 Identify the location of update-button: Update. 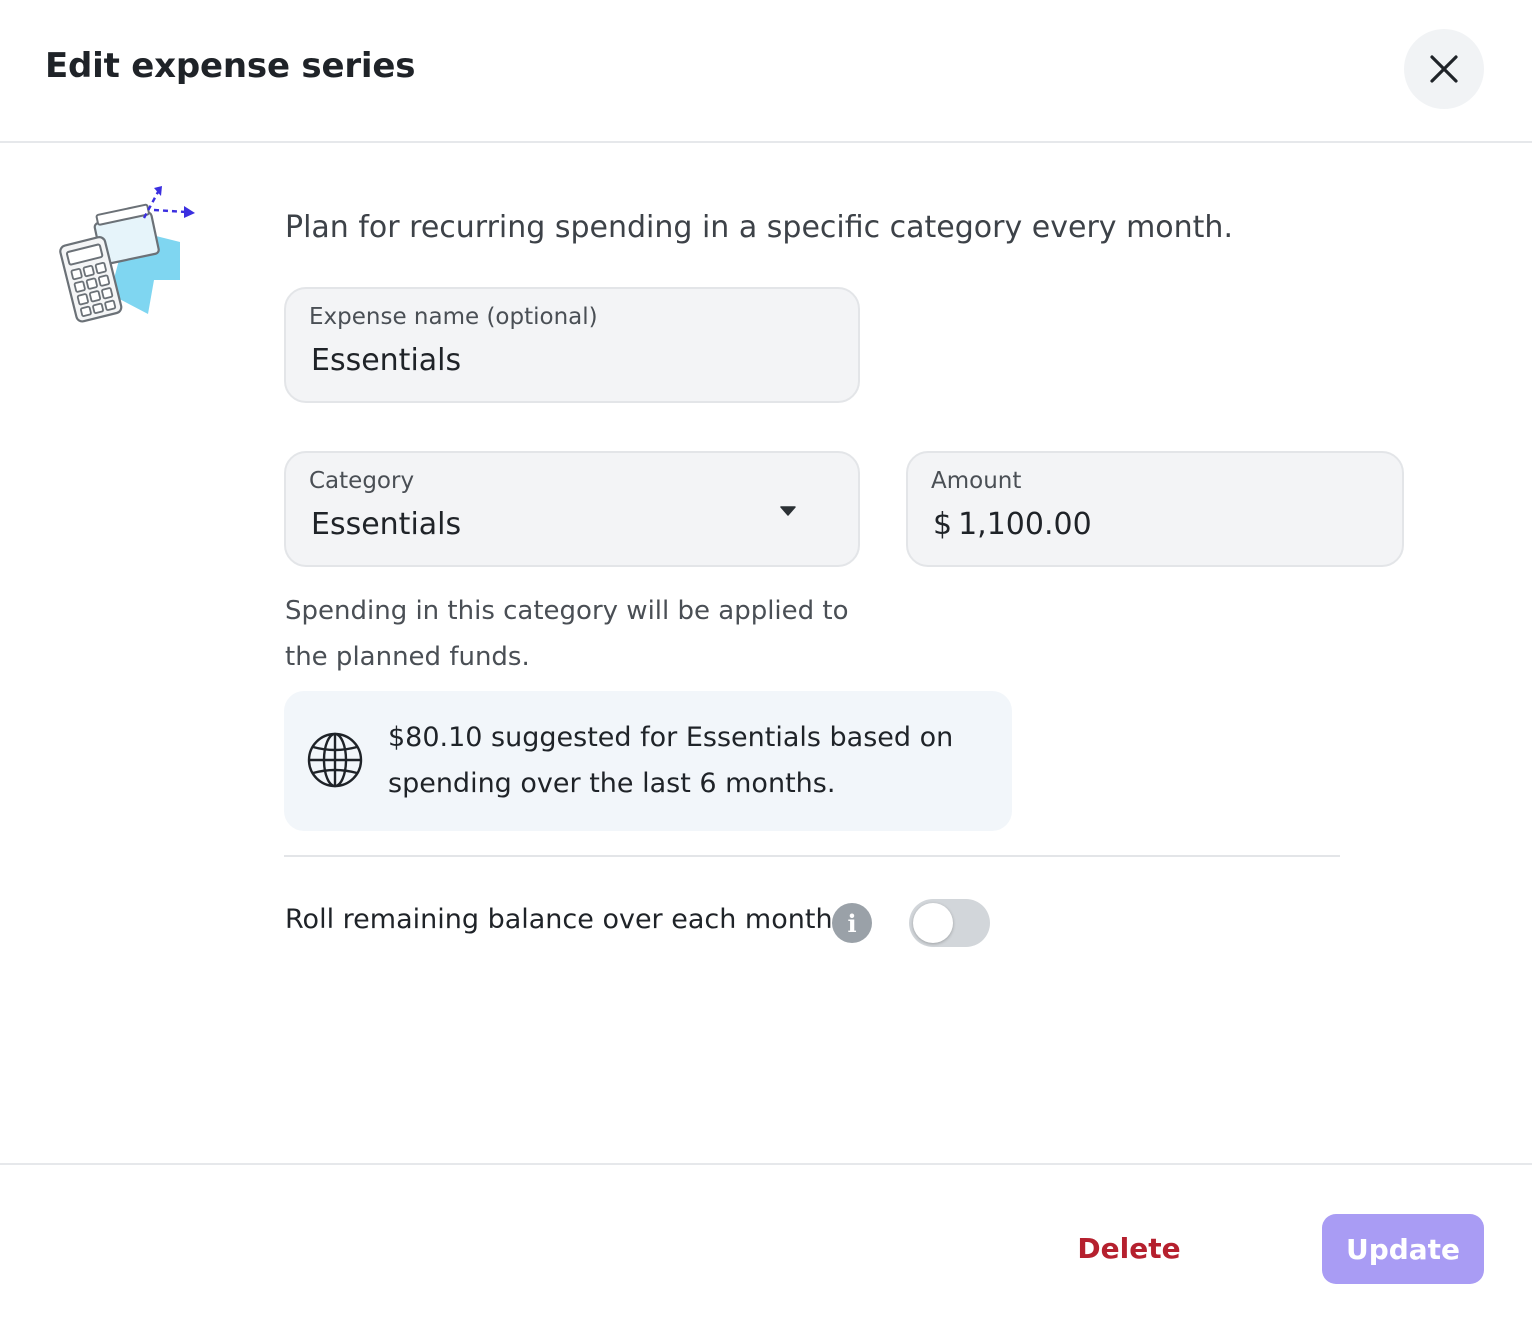
(1403, 1249).